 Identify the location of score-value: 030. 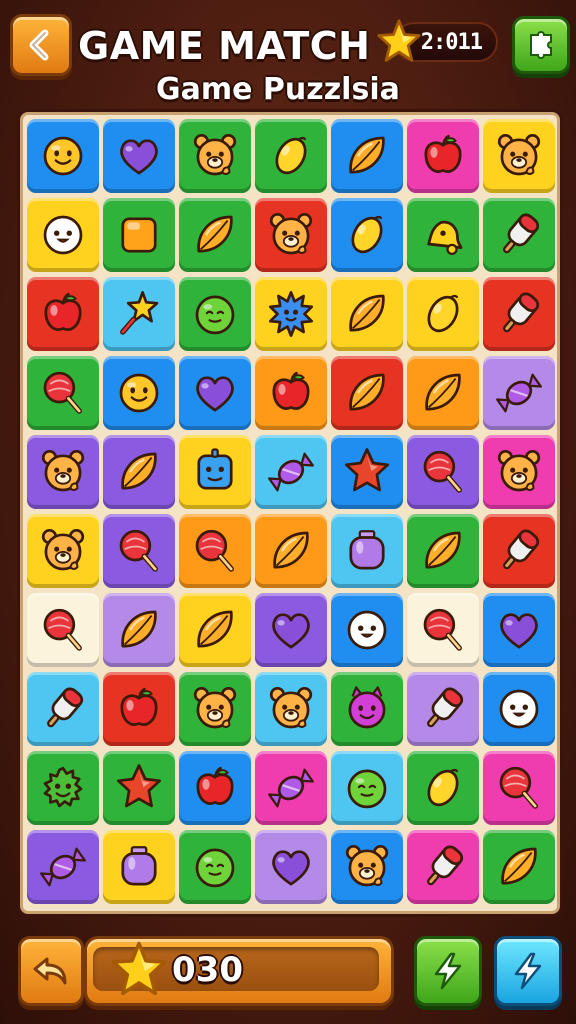
(207, 970).